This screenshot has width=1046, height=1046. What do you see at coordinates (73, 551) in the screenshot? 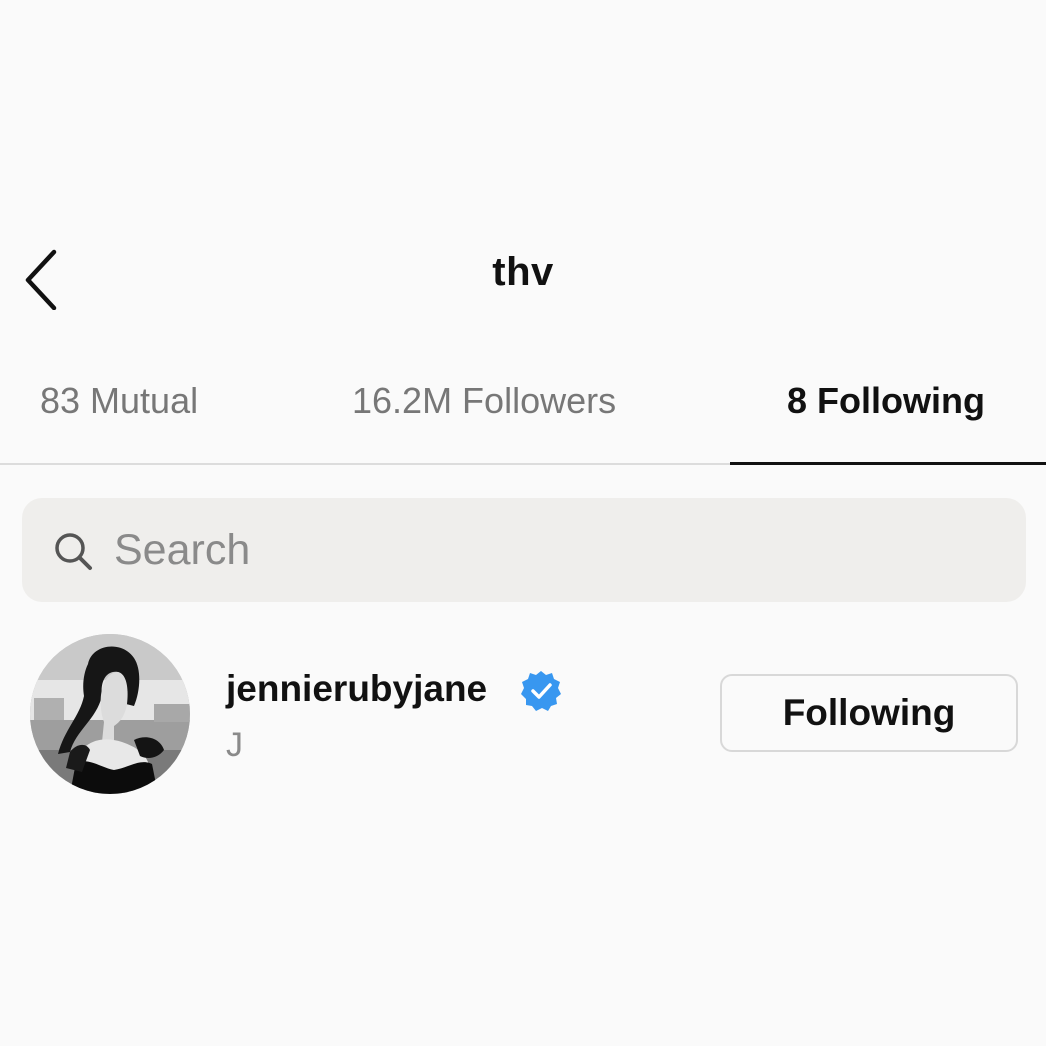
I see `search-icon` at bounding box center [73, 551].